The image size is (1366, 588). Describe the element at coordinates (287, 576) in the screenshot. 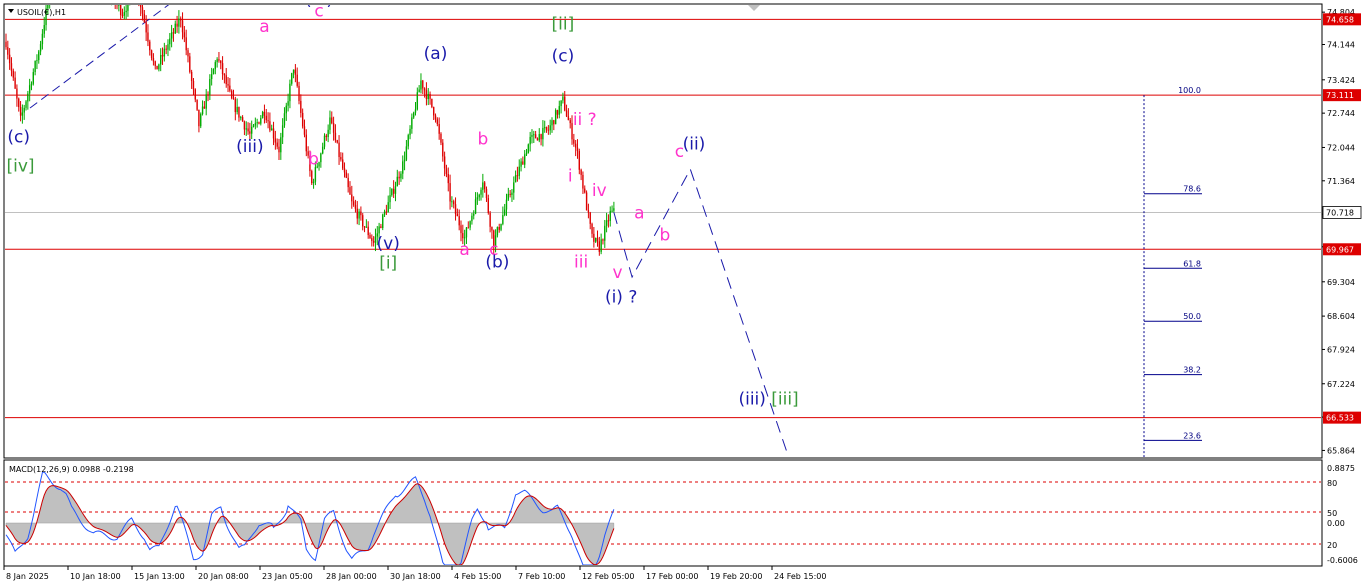

I see `time-tick-label: 23 Jan 05:00` at that location.